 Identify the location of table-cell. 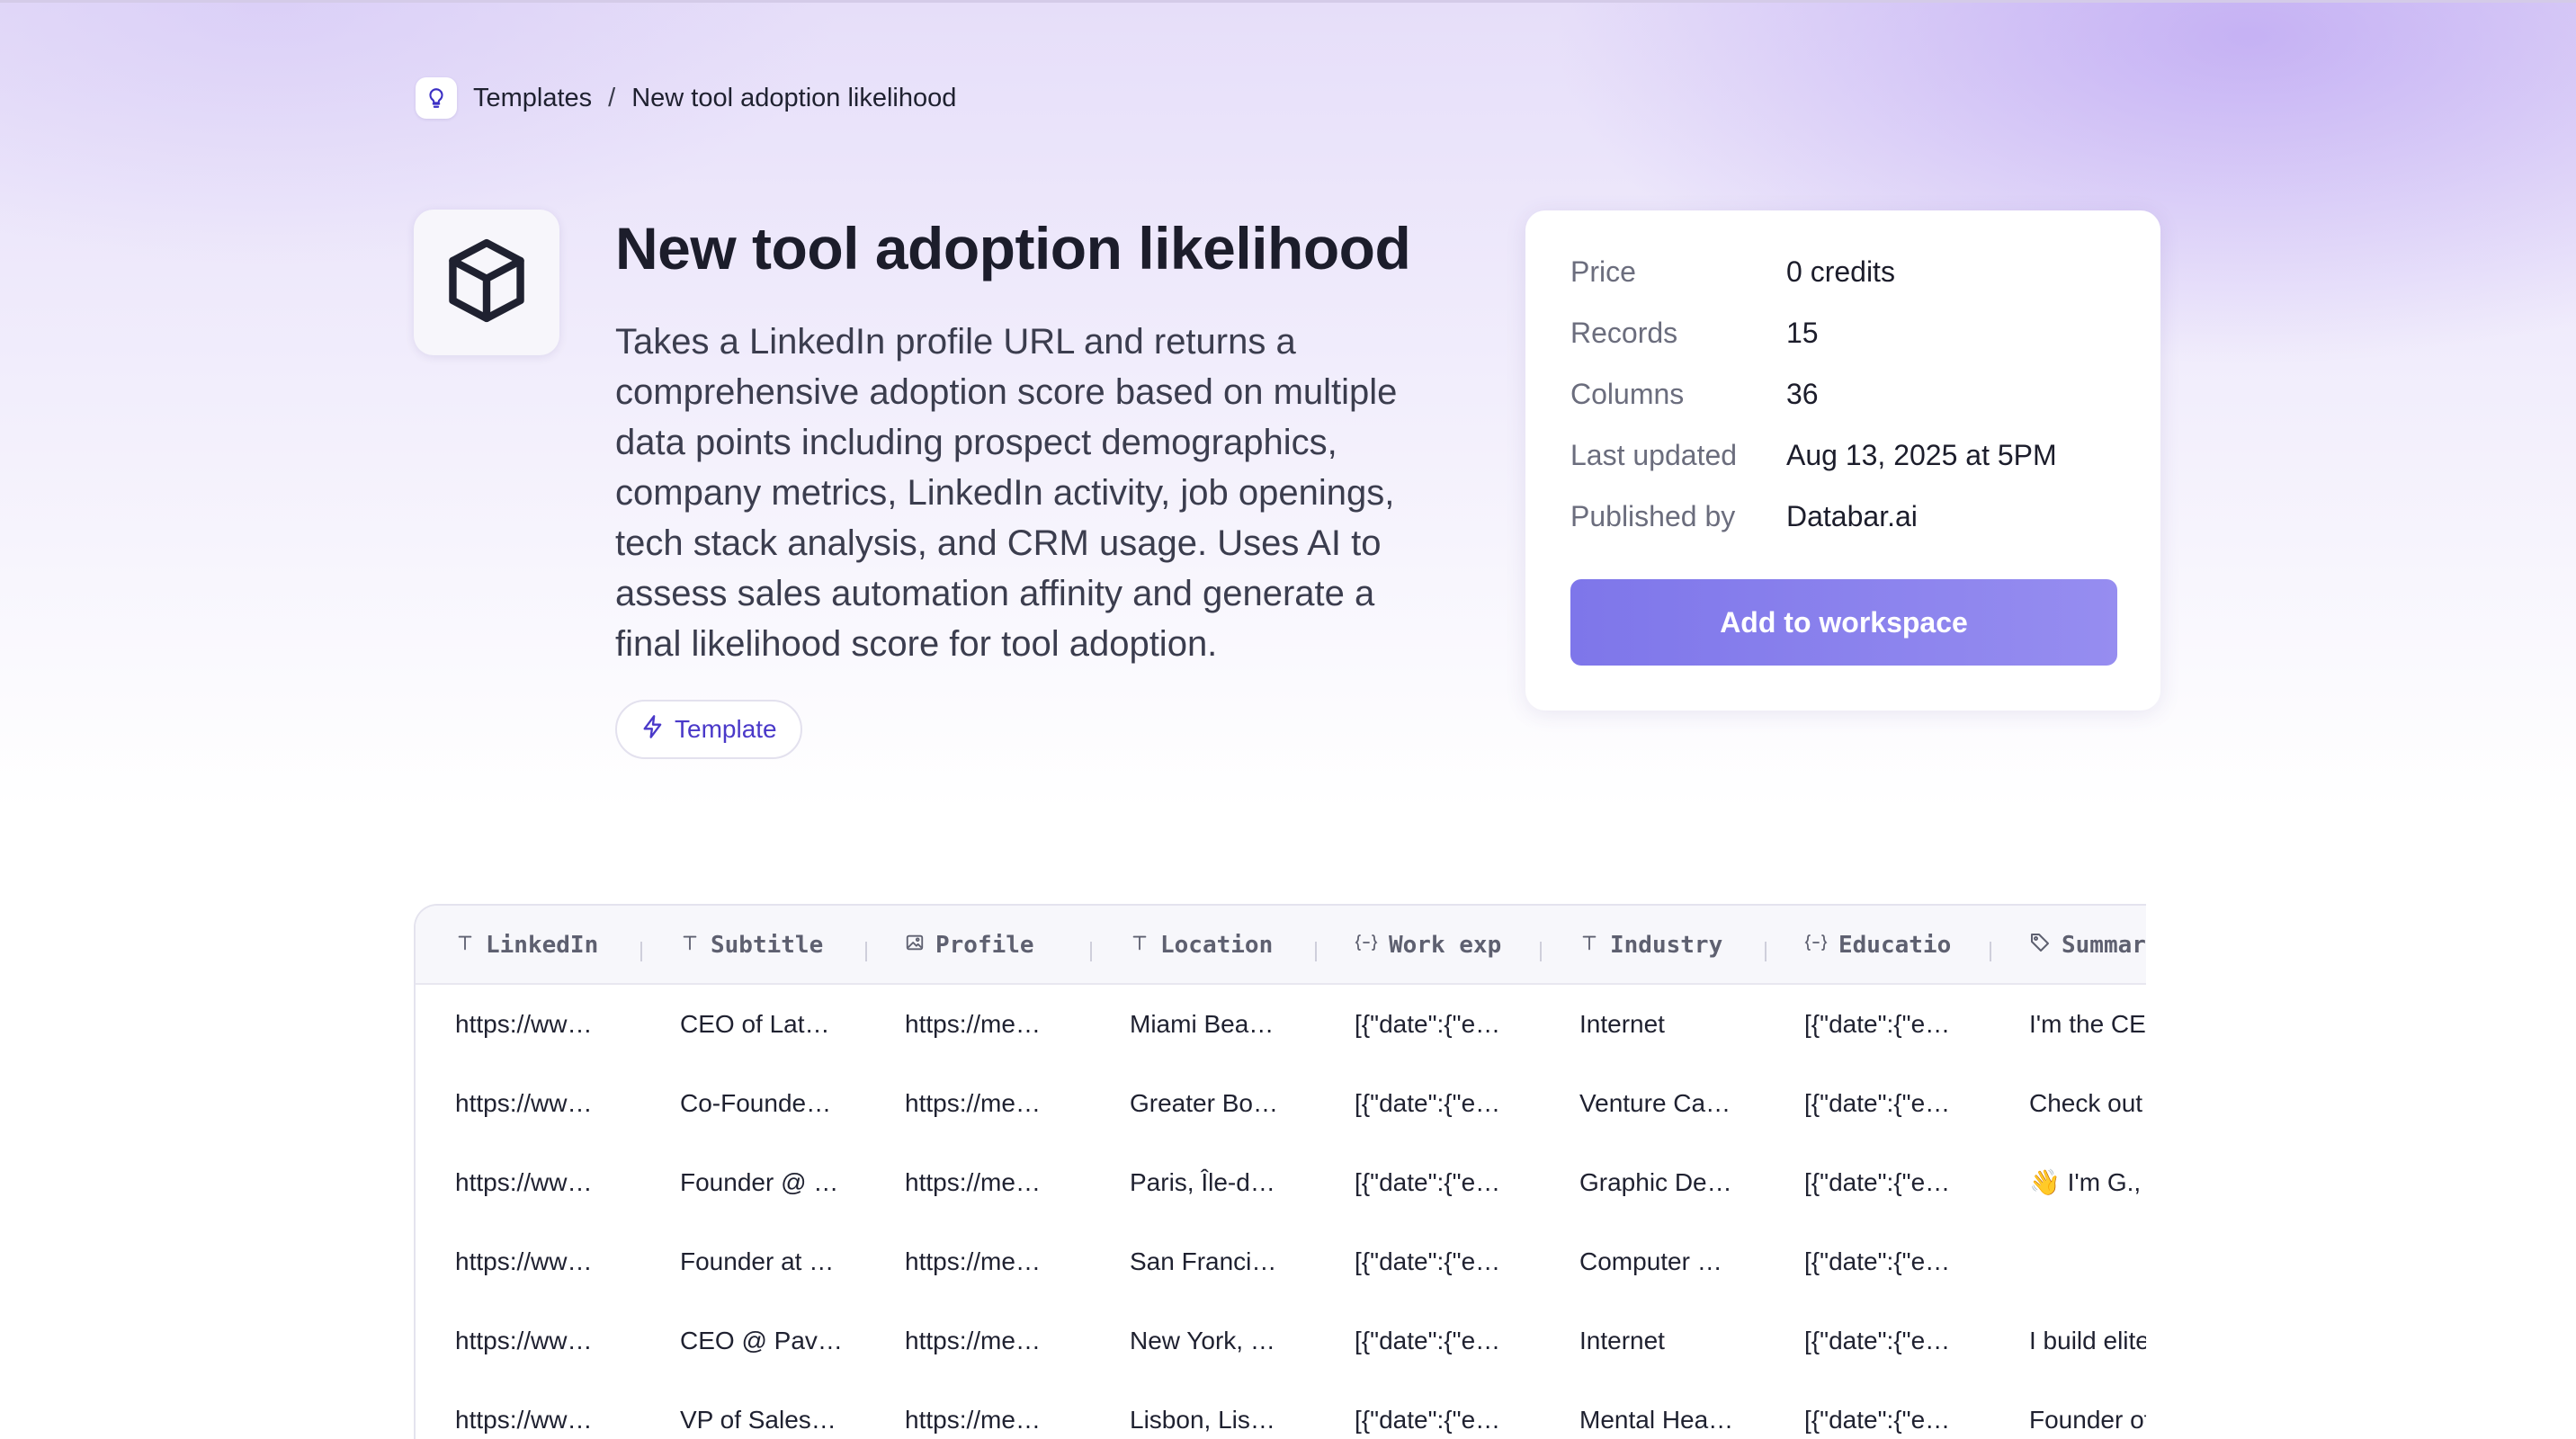
(2087, 1262).